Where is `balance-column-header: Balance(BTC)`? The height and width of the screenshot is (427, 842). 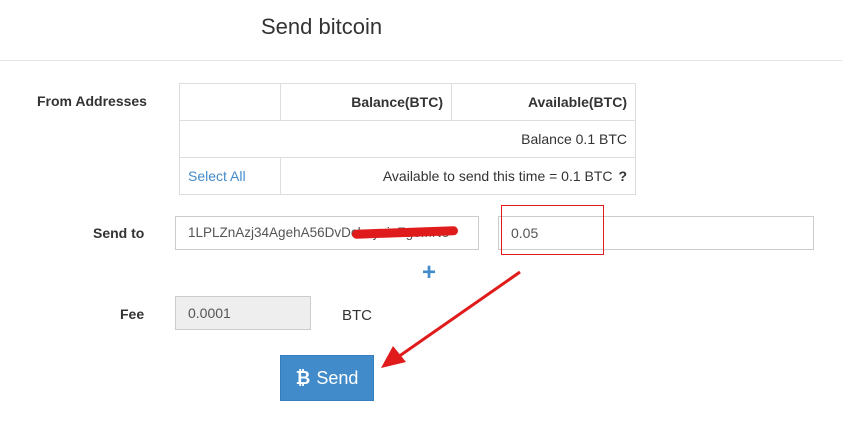
balance-column-header: Balance(BTC) is located at coordinates (366, 102).